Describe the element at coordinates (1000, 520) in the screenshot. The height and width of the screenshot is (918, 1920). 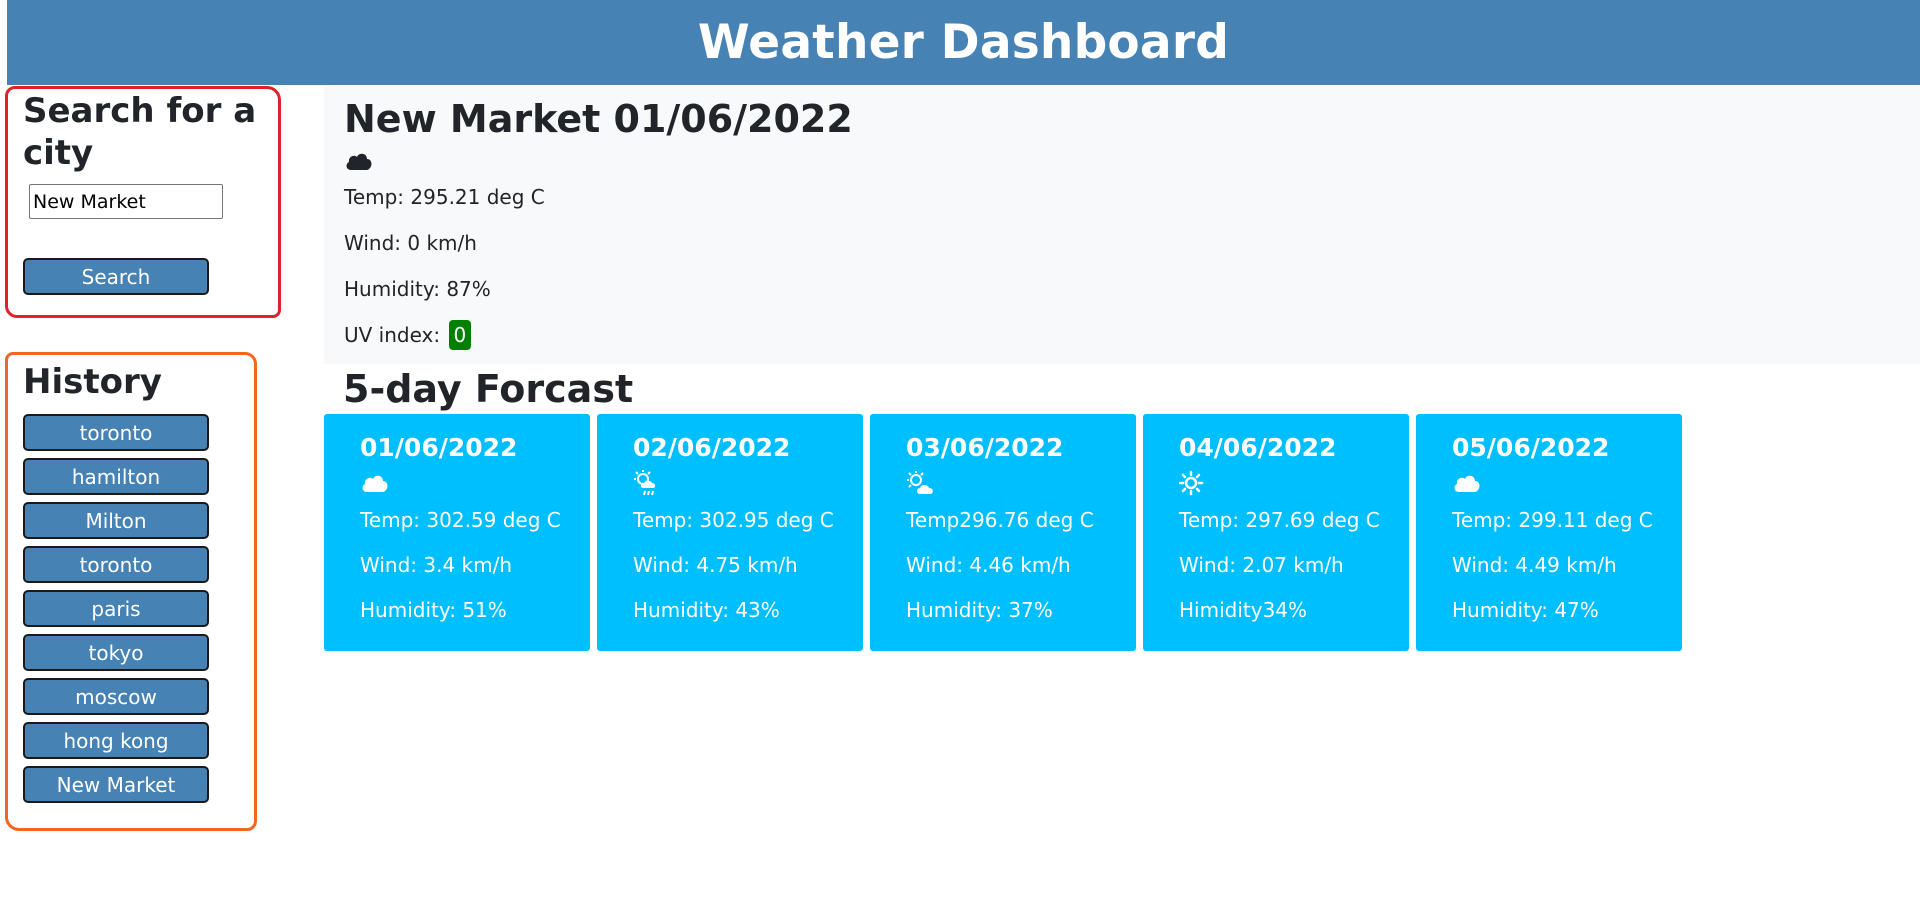
I see `forecast-temp: Temp296.76 deg C` at that location.